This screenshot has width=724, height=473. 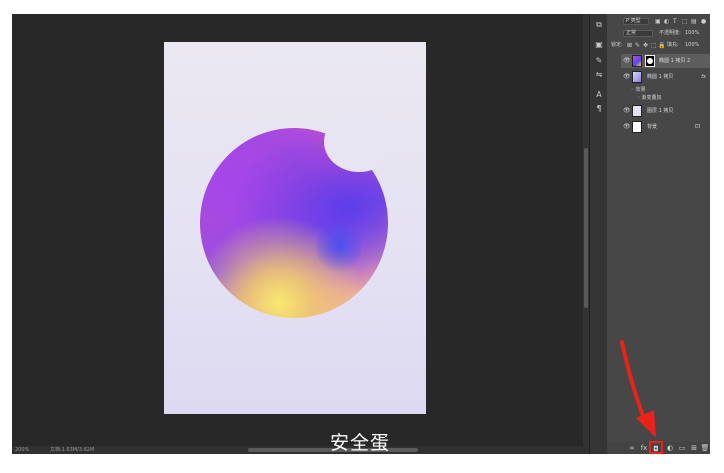 What do you see at coordinates (665, 127) in the screenshot?
I see `layer-row: 👁 背景 ⊡` at bounding box center [665, 127].